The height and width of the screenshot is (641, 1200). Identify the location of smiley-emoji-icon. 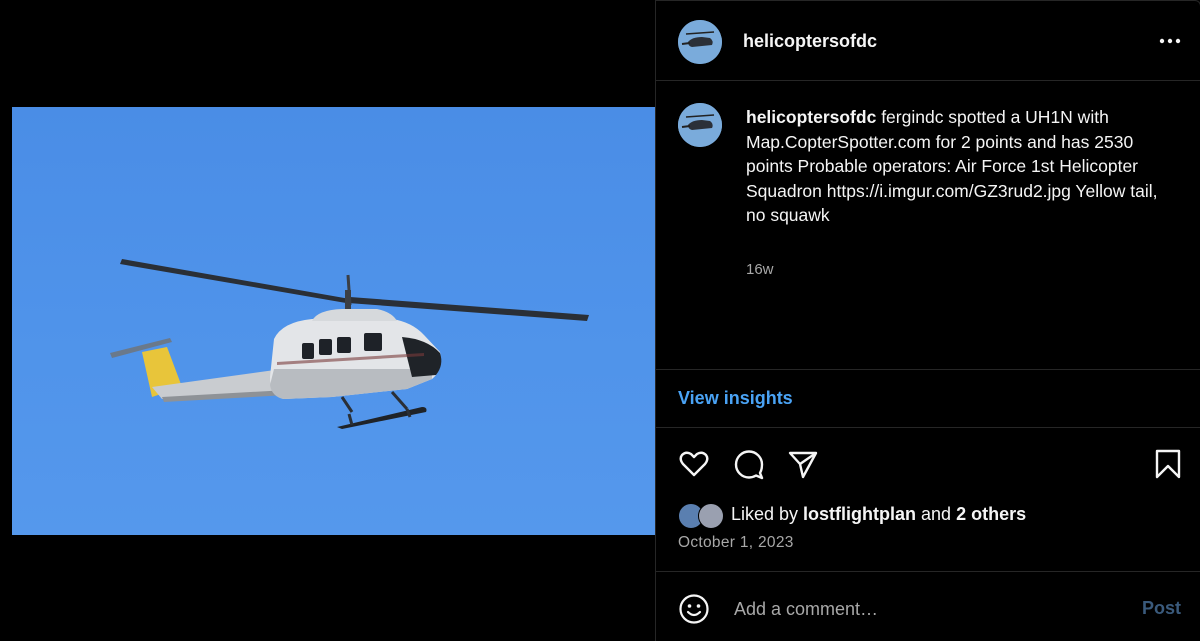
(694, 609).